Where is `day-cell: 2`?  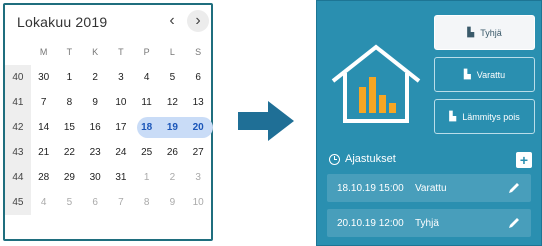 day-cell: 2 is located at coordinates (95, 78).